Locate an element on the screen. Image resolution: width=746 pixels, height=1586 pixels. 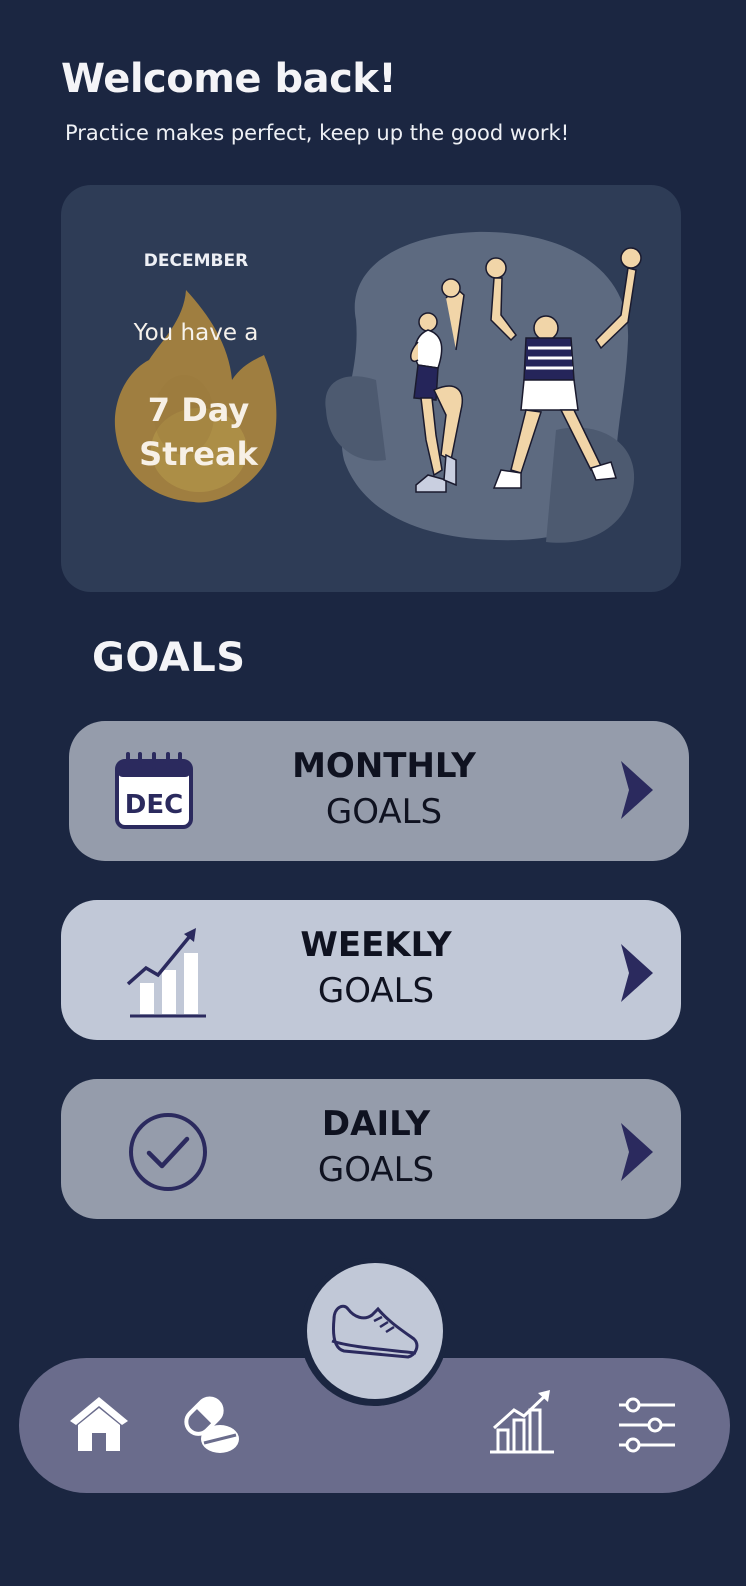
daily-goals-text: DAILY GOALS is located at coordinates (376, 1147).